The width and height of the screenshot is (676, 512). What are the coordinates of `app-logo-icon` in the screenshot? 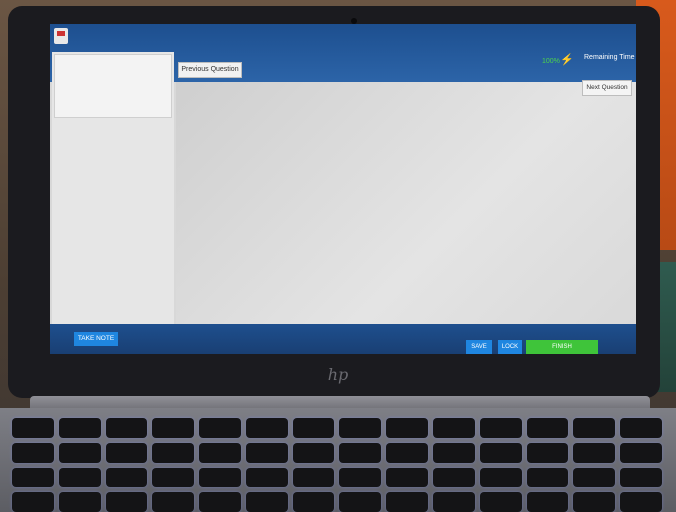 It's located at (61, 36).